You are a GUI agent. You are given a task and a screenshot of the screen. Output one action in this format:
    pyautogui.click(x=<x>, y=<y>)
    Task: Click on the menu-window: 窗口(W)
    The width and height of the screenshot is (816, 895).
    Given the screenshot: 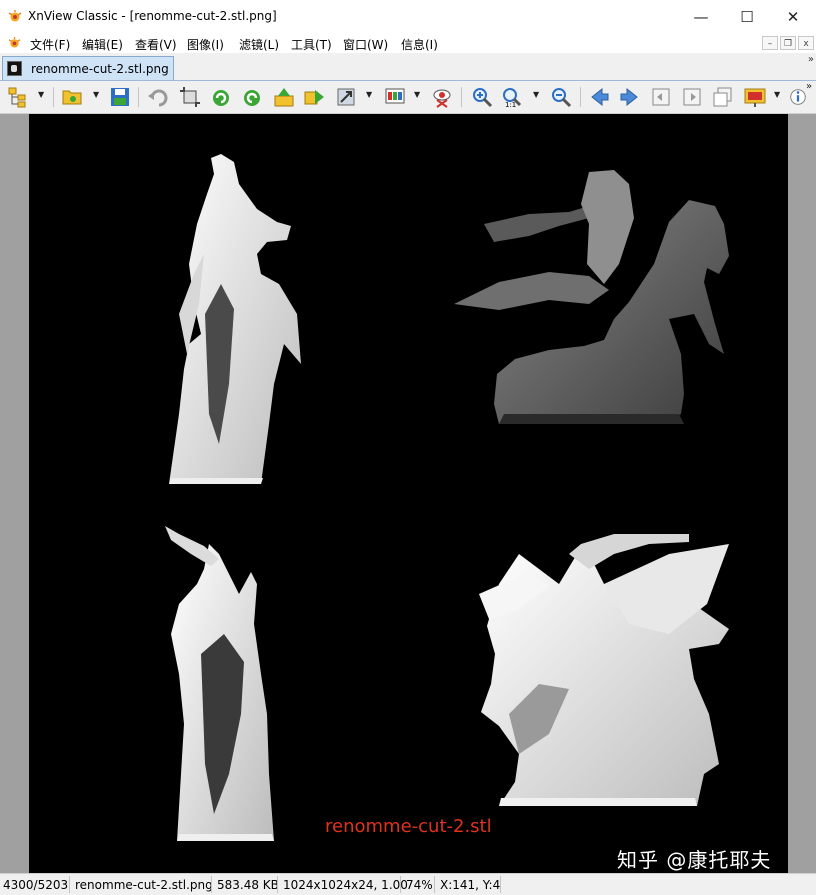 What is the action you would take?
    pyautogui.click(x=365, y=44)
    